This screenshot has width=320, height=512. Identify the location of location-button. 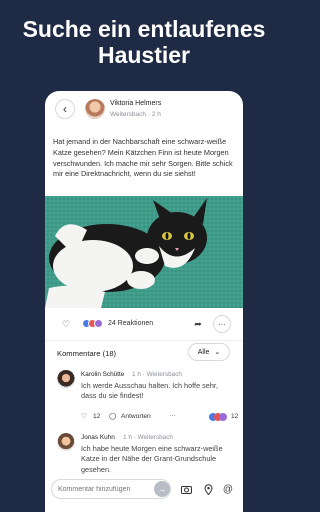
(208, 489).